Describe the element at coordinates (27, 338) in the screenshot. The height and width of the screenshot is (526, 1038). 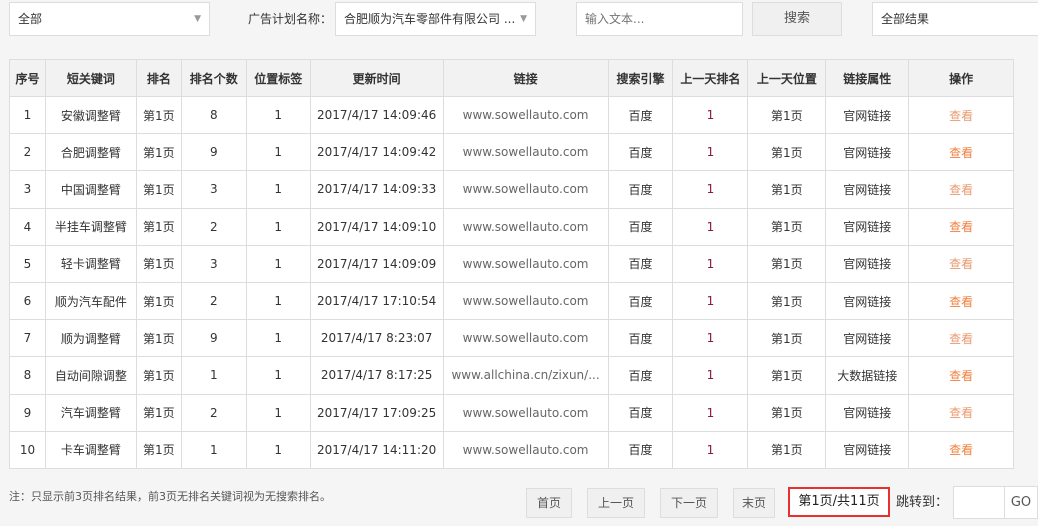
I see `cell-index: 7` at that location.